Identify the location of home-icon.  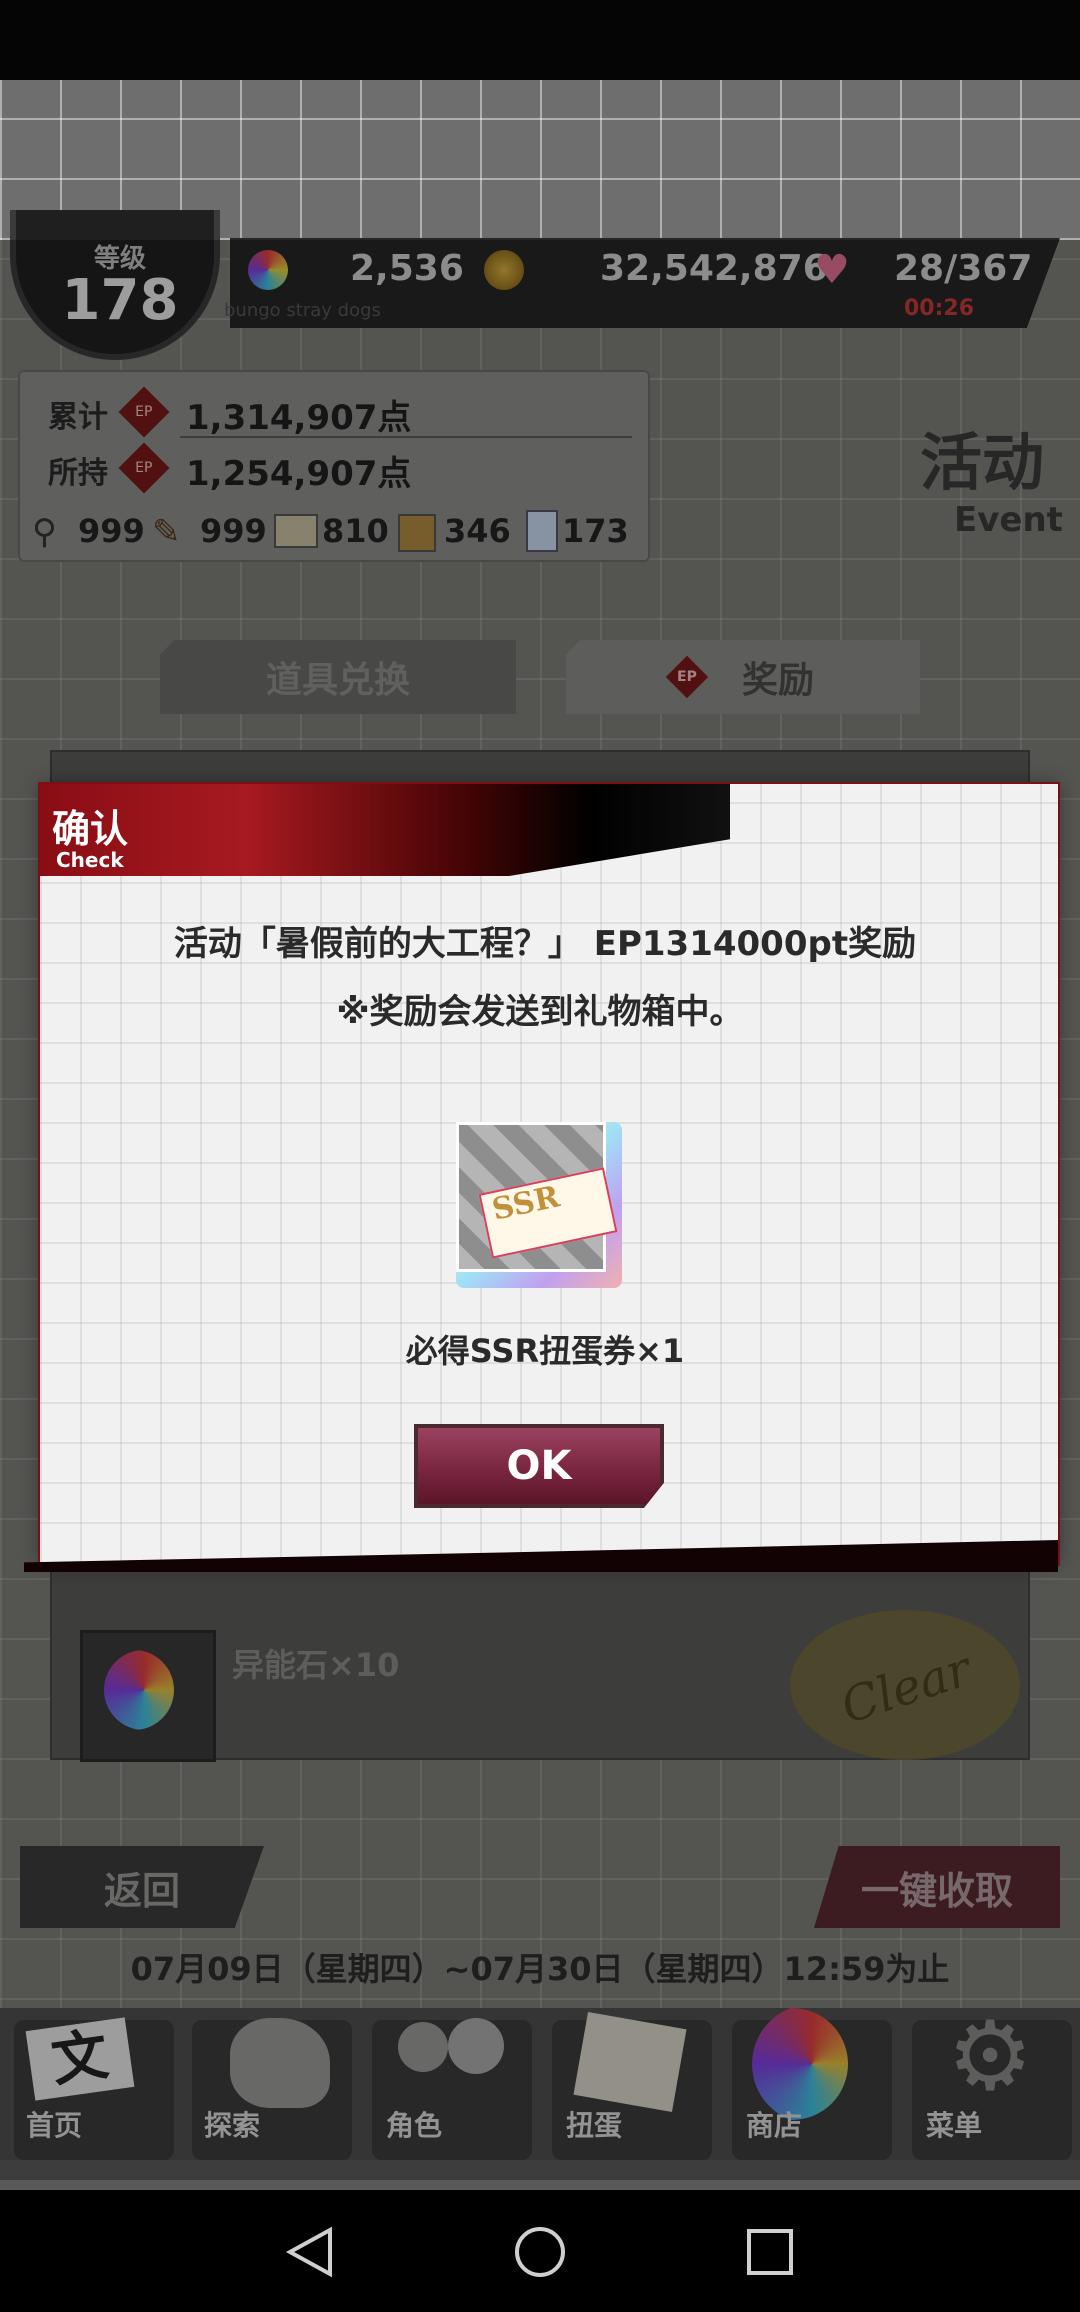
(540, 2252).